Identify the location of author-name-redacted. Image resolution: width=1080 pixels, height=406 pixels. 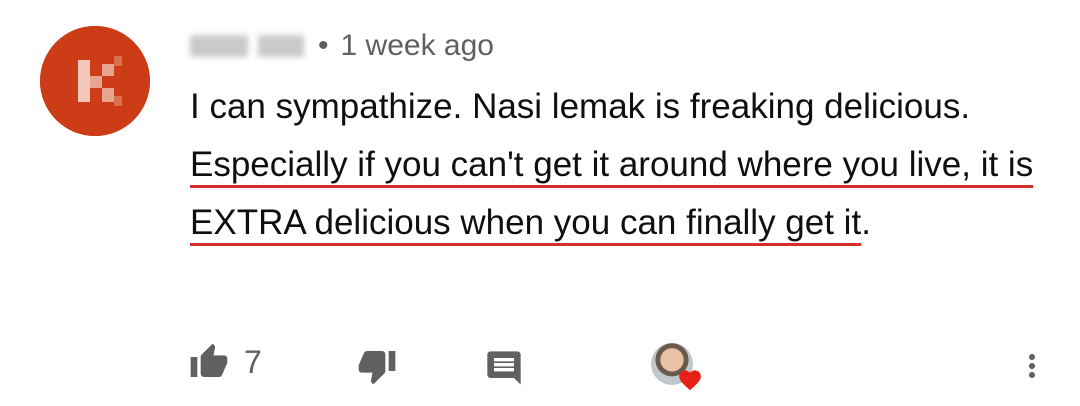
(247, 46).